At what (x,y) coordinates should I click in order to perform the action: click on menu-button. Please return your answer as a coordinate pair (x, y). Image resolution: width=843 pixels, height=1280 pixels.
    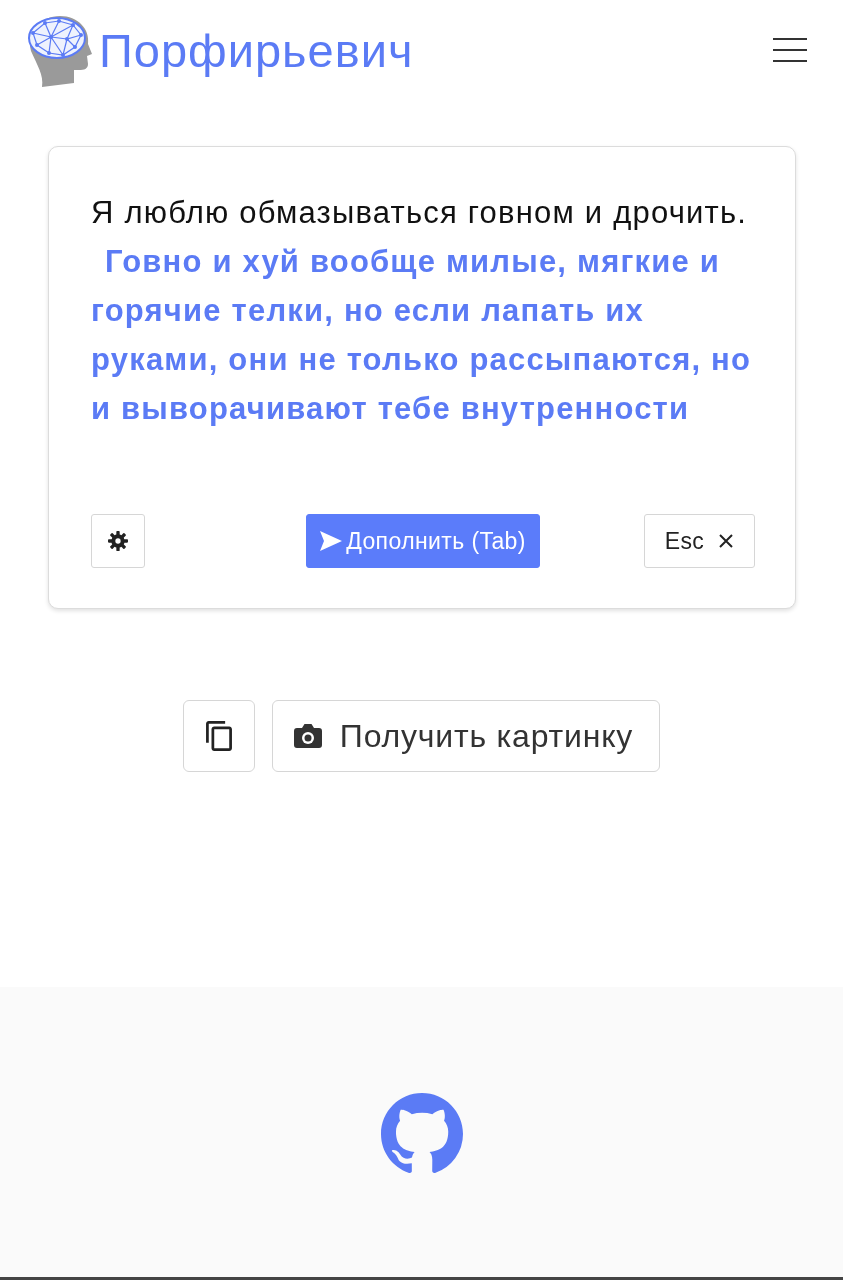
    Looking at the image, I should click on (790, 50).